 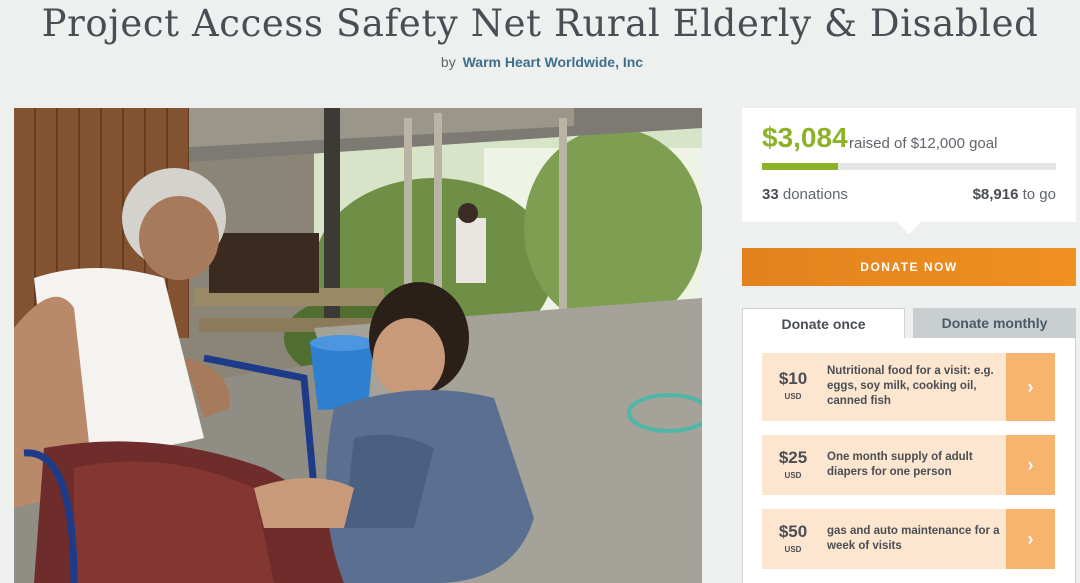 What do you see at coordinates (793, 457) in the screenshot?
I see `option-amount: $25` at bounding box center [793, 457].